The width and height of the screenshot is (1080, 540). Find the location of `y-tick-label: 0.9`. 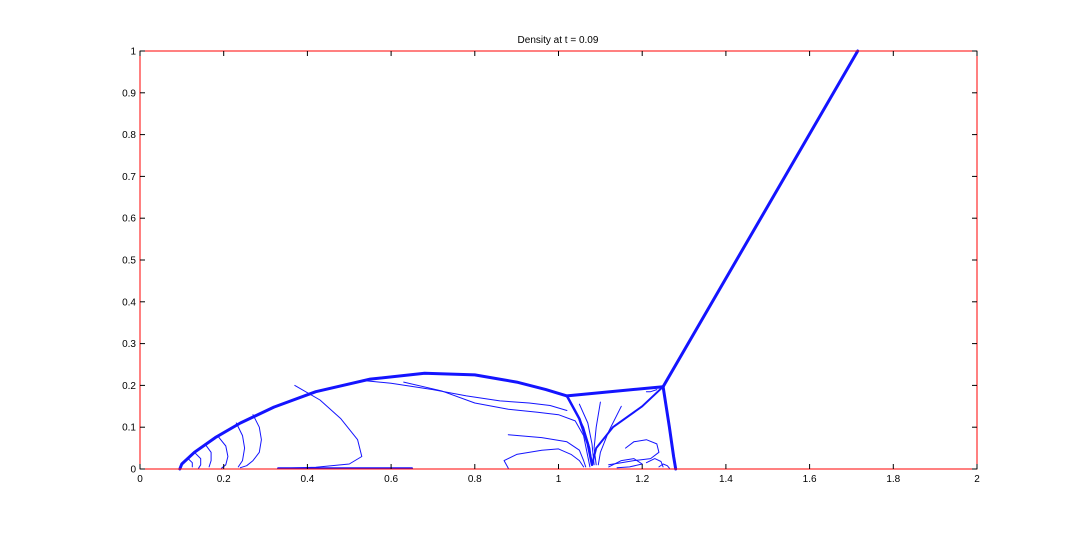

y-tick-label: 0.9 is located at coordinates (129, 93).